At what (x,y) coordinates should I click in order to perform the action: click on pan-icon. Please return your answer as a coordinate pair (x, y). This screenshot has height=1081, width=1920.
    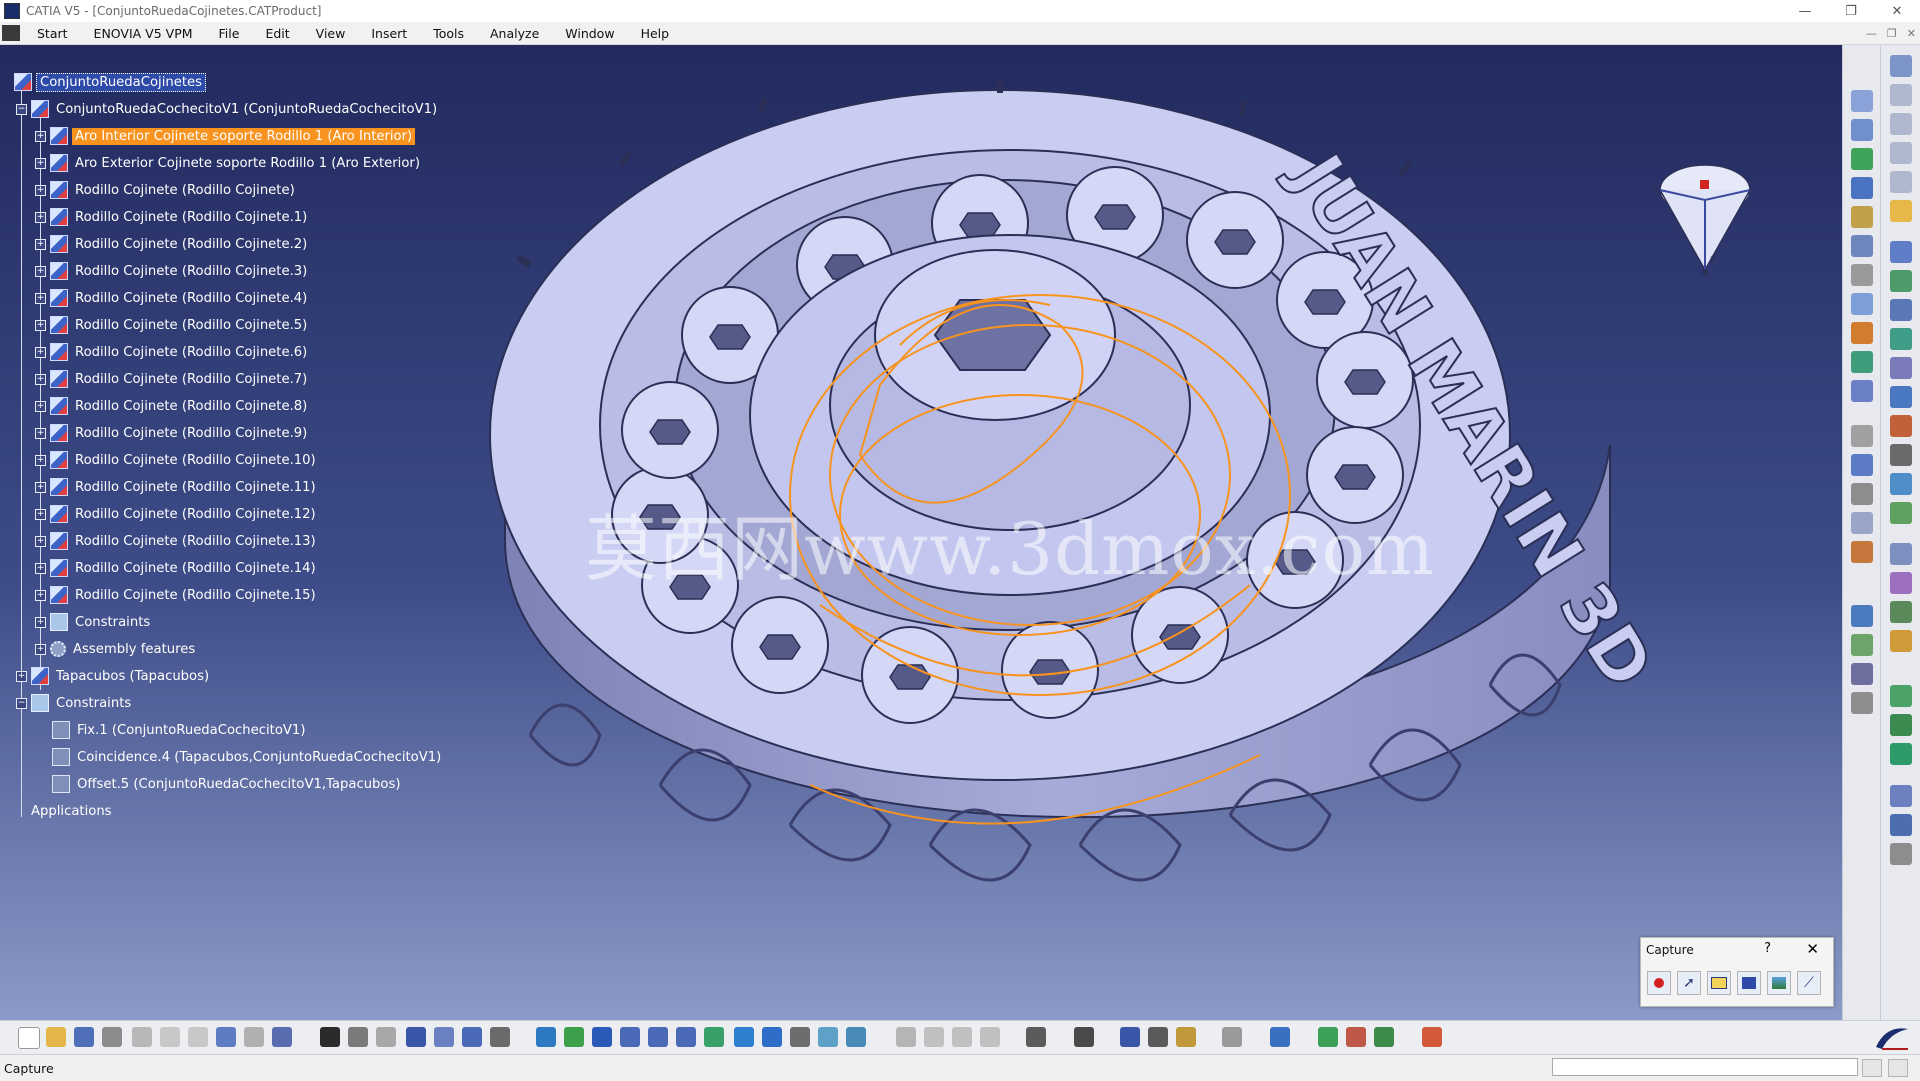
    Looking at the image, I should click on (602, 1037).